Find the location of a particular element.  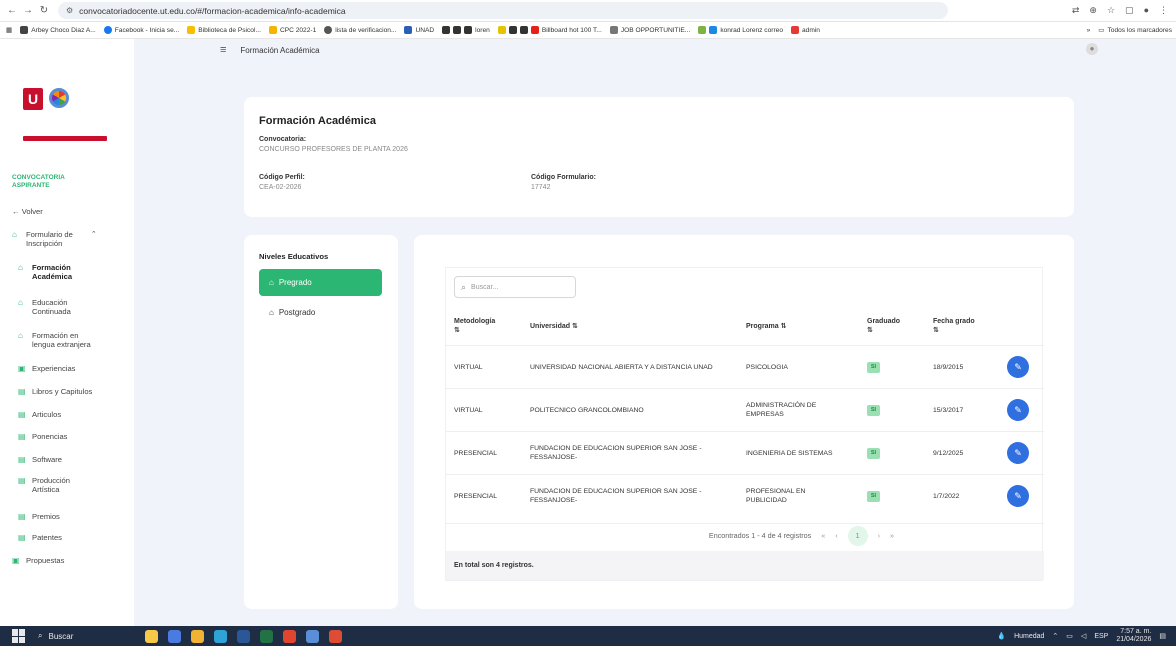

copilot-icon is located at coordinates (152, 636).